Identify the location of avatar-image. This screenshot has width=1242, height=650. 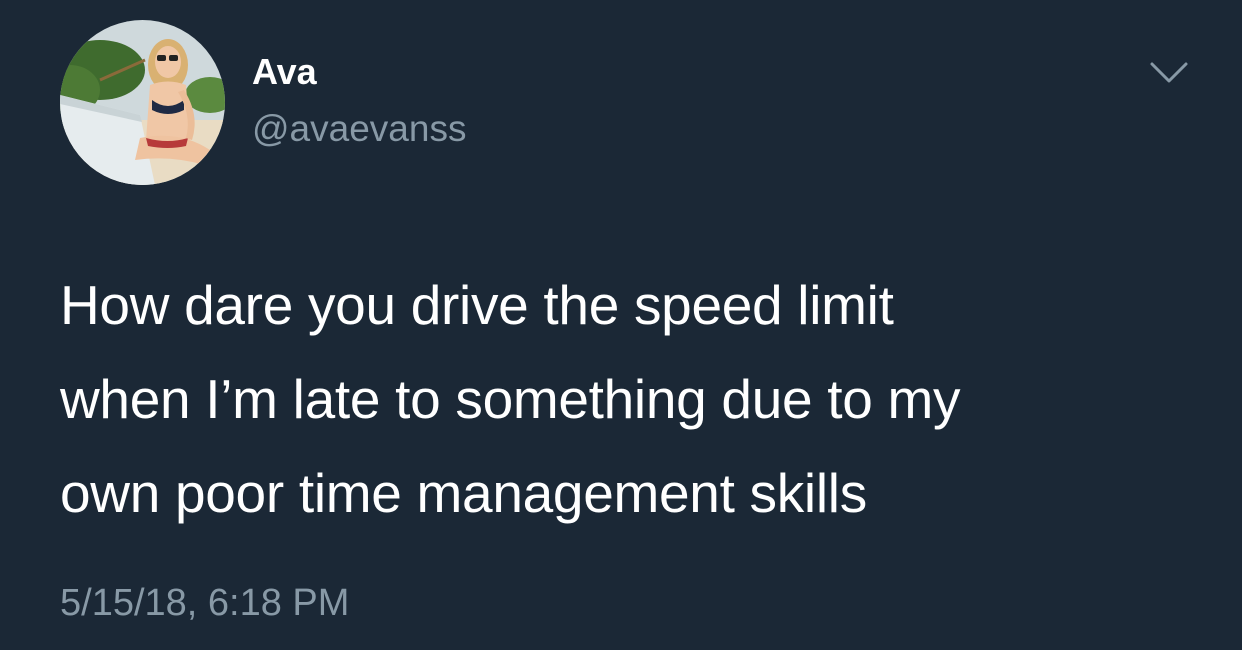
(142, 102).